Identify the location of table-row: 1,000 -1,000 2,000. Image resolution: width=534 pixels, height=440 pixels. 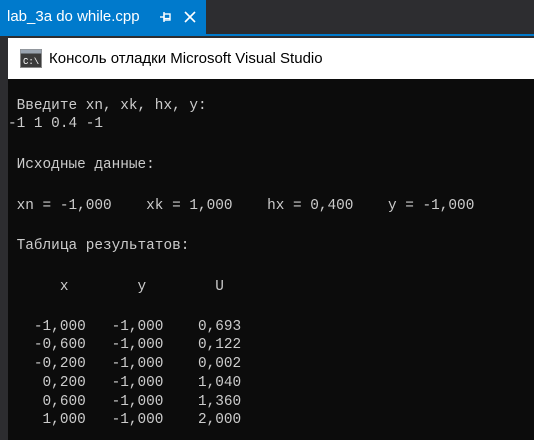
(125, 420).